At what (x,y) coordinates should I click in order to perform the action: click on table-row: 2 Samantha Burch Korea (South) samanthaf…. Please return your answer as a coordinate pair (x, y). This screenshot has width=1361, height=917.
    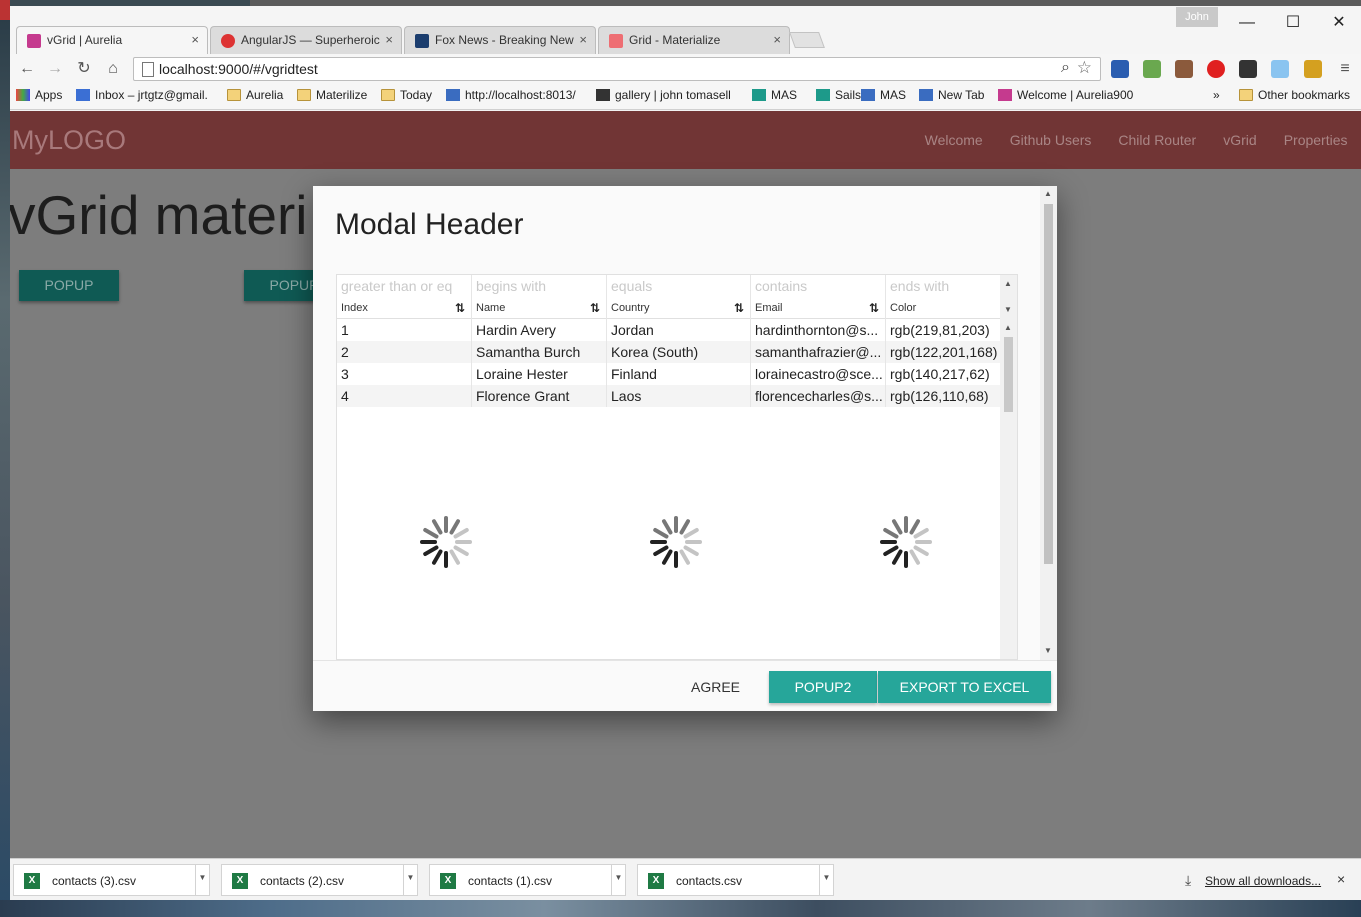
    Looking at the image, I should click on (669, 352).